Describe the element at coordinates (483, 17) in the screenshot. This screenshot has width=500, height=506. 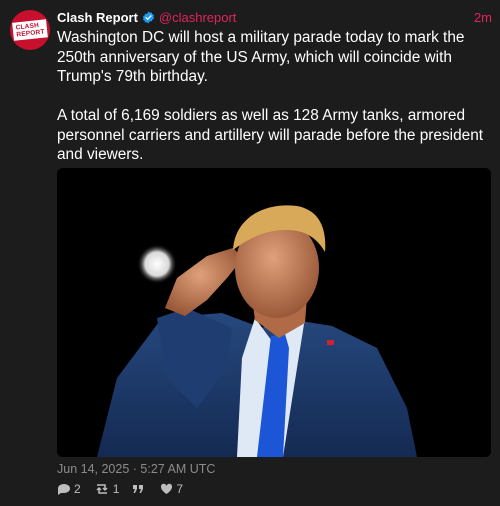
I see `relative-time: 2m` at that location.